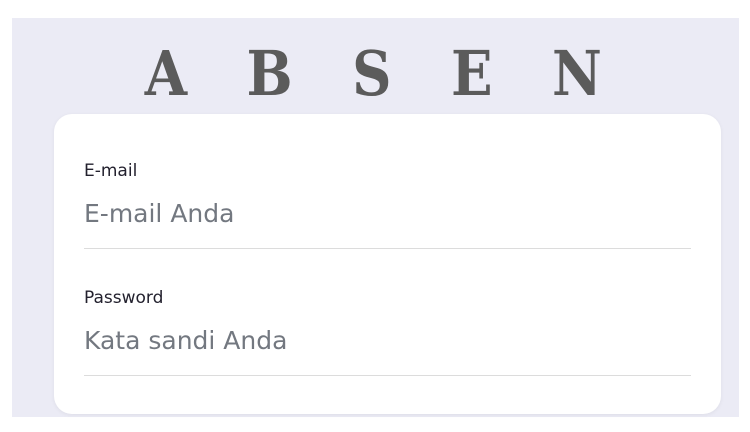  I want to click on password-label: Password, so click(124, 298).